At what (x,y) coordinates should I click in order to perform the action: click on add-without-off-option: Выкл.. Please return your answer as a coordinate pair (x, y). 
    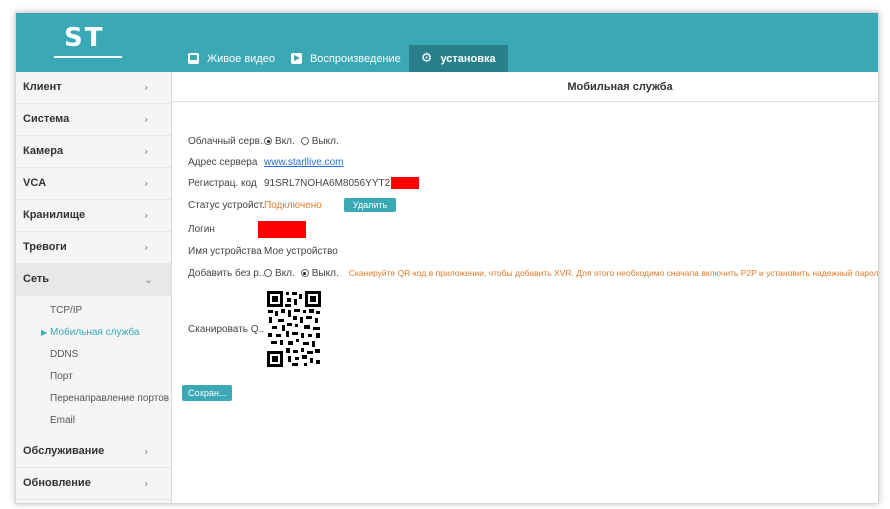
    Looking at the image, I should click on (319, 273).